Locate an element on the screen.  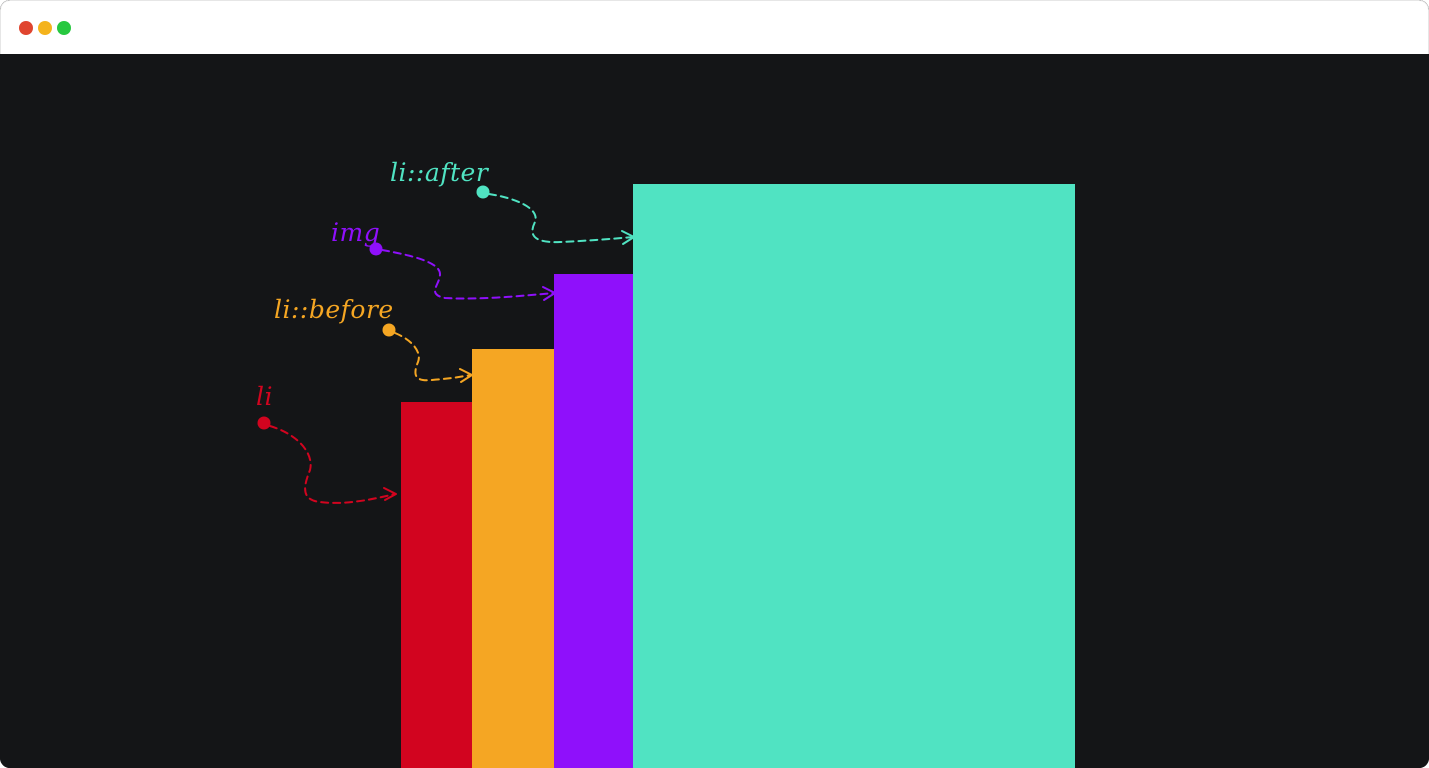
img-element-block is located at coordinates (593, 521).